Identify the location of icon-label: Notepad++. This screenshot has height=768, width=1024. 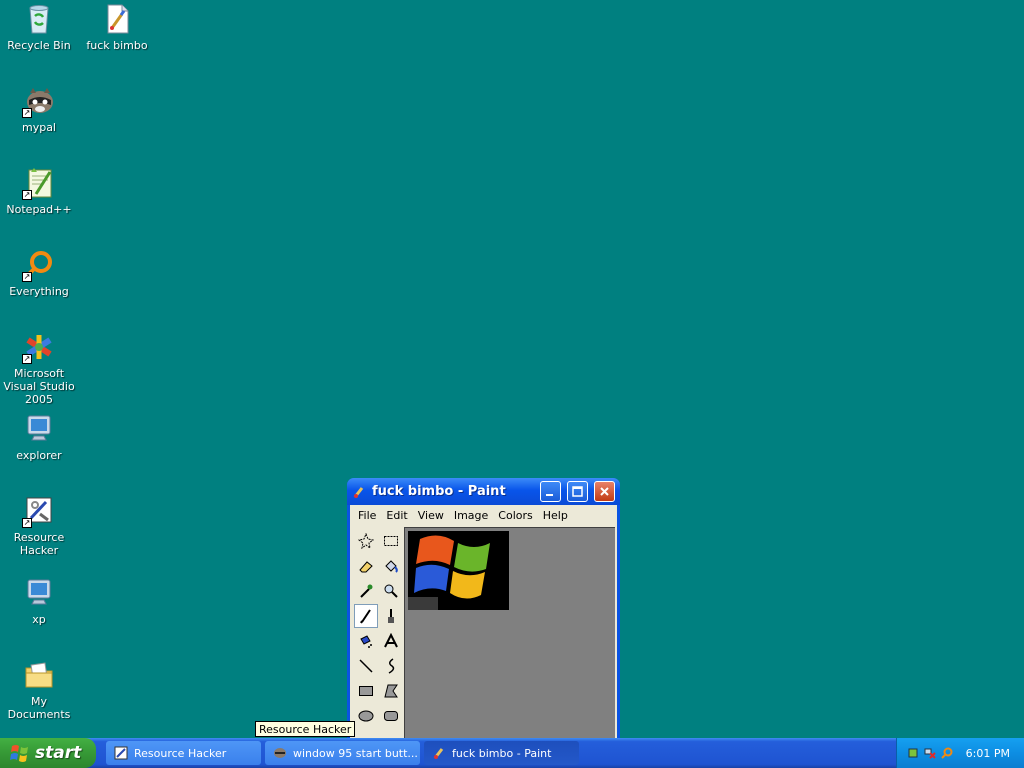
(39, 209).